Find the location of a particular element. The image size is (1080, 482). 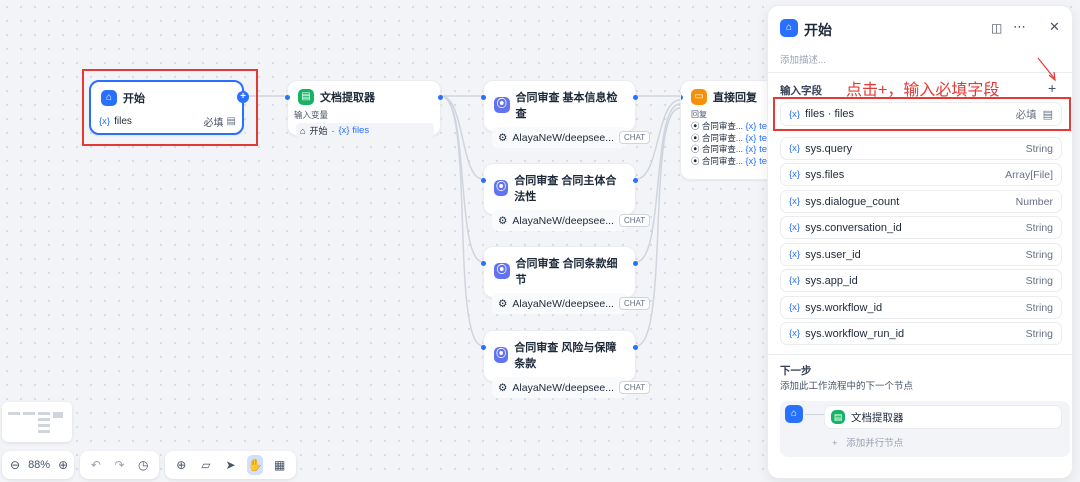

var-row: {x} sys.app_id String is located at coordinates (921, 280).